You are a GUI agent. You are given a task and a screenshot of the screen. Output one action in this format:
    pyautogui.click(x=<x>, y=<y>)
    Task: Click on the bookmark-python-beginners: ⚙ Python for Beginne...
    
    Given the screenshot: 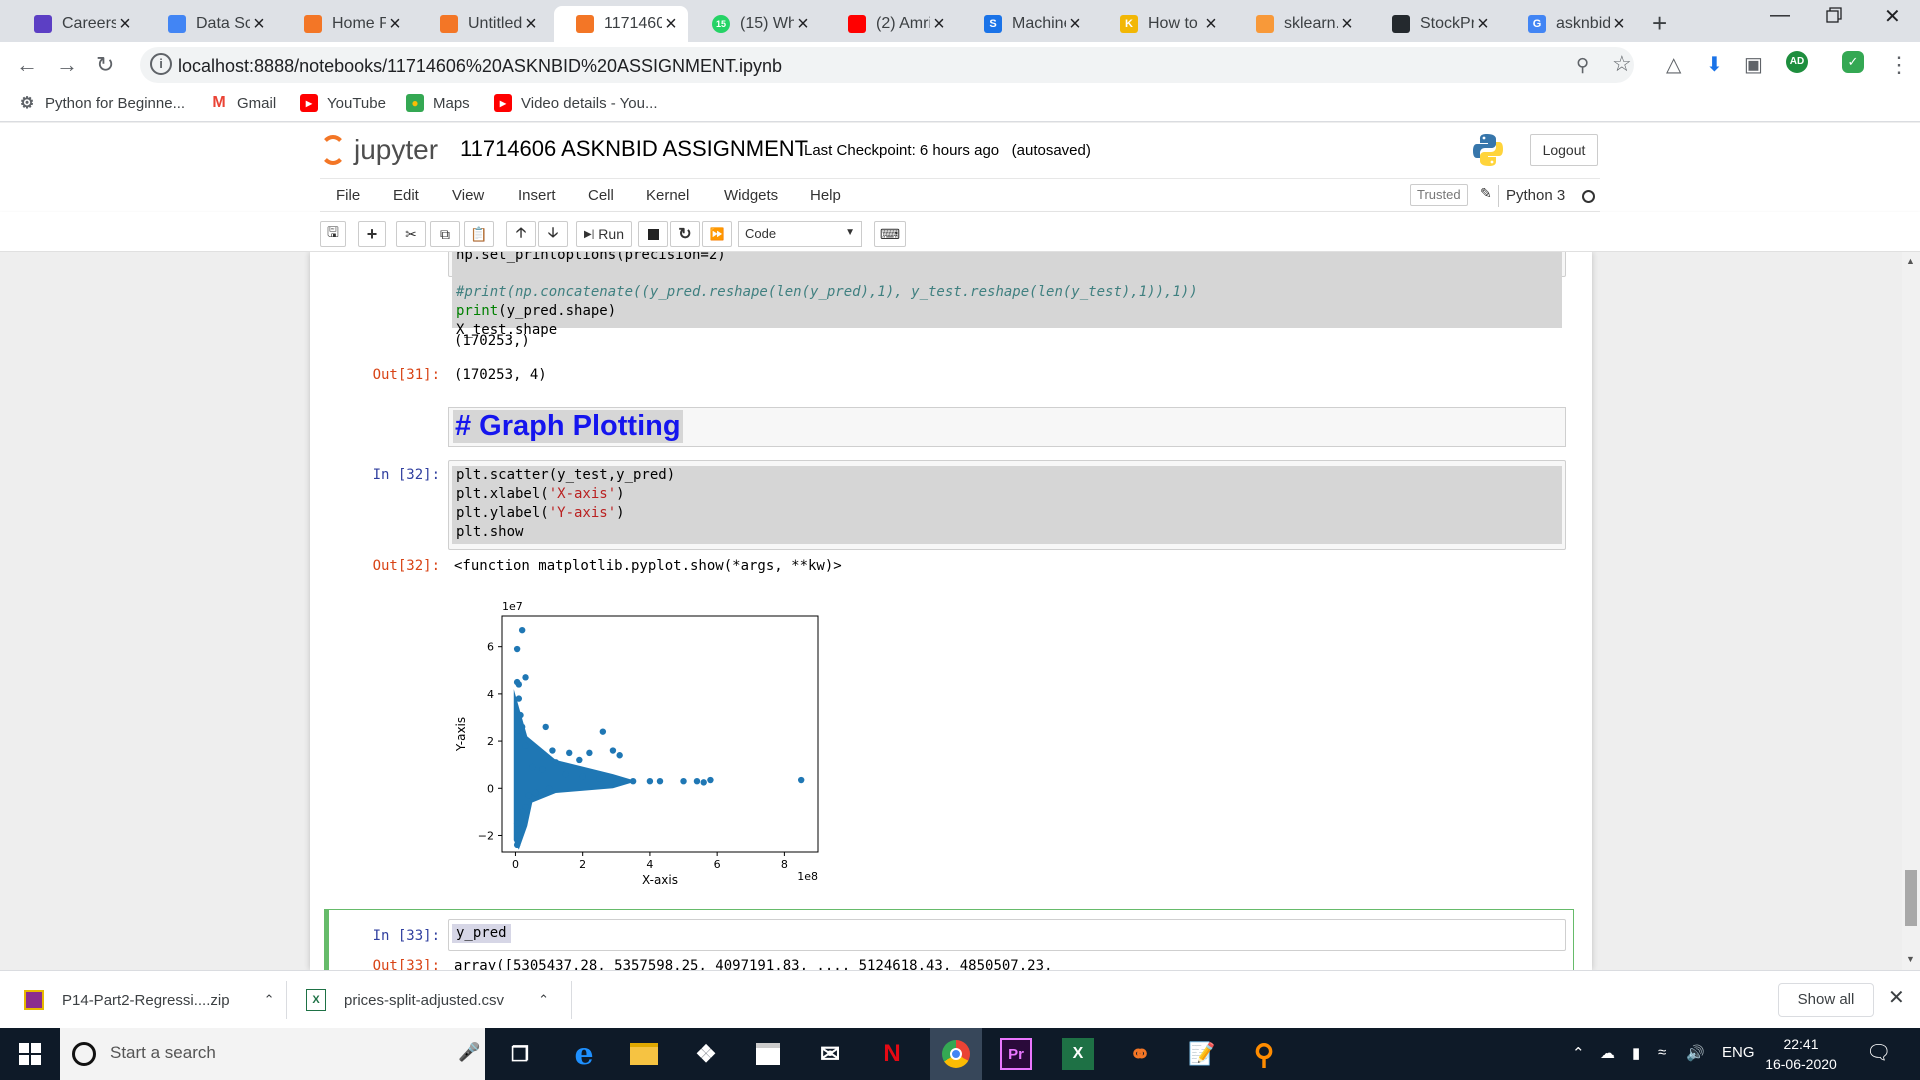 What is the action you would take?
    pyautogui.click(x=101, y=103)
    